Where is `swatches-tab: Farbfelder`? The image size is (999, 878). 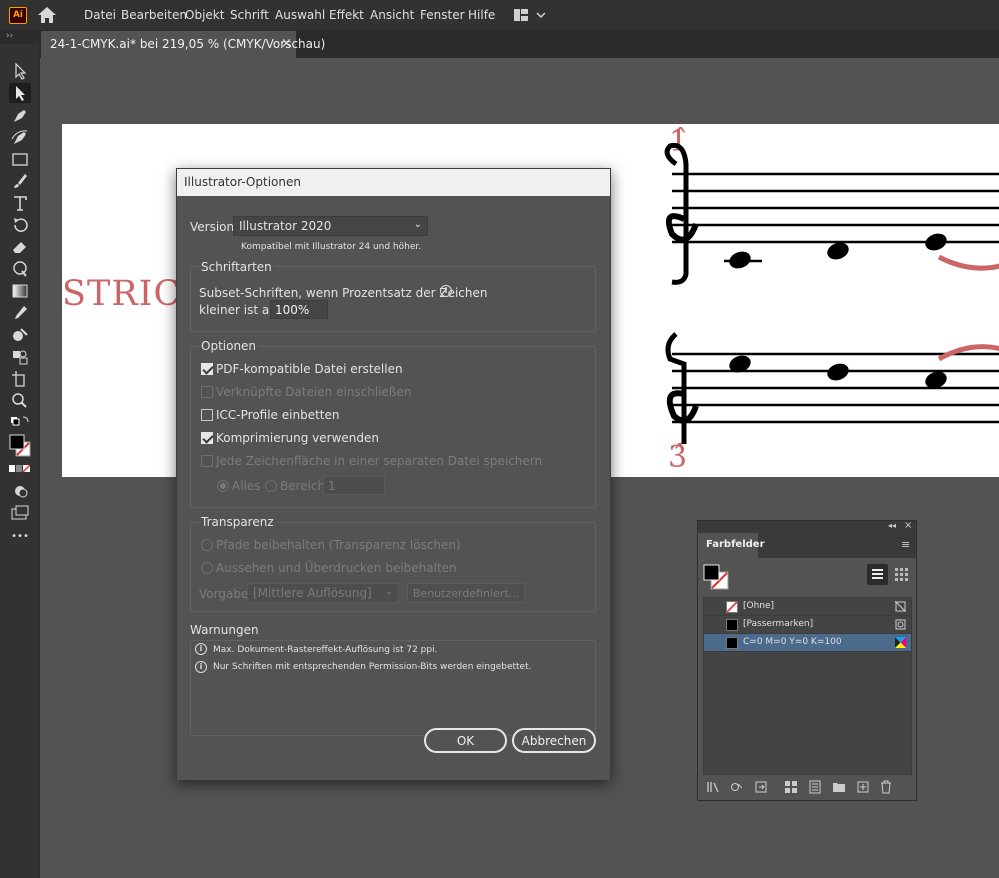 swatches-tab: Farbfelder is located at coordinates (731, 545).